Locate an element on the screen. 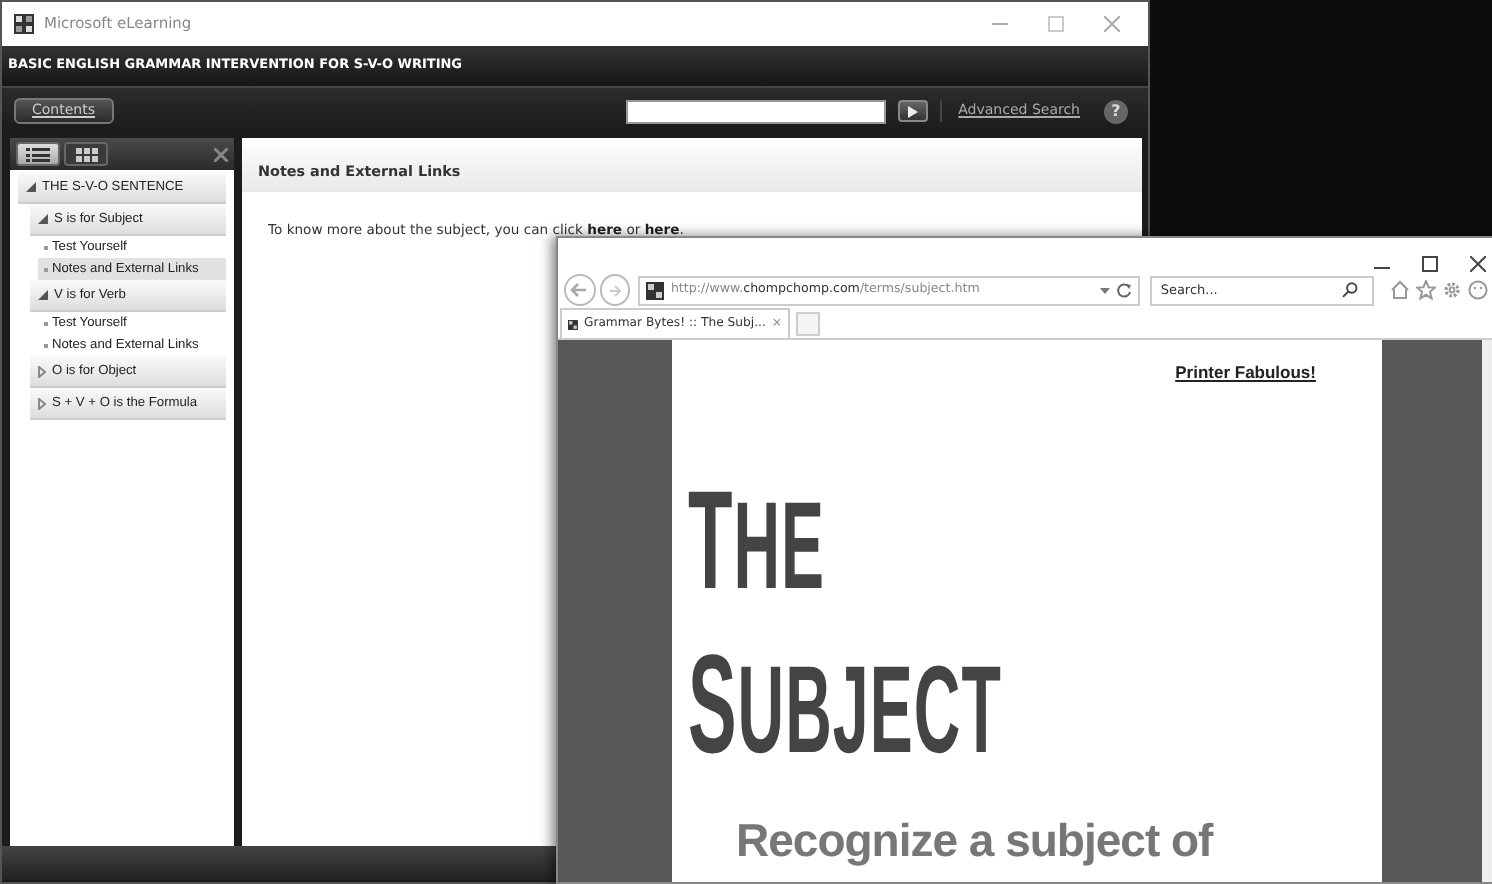 Image resolution: width=1492 pixels, height=884 pixels. go-button is located at coordinates (913, 111).